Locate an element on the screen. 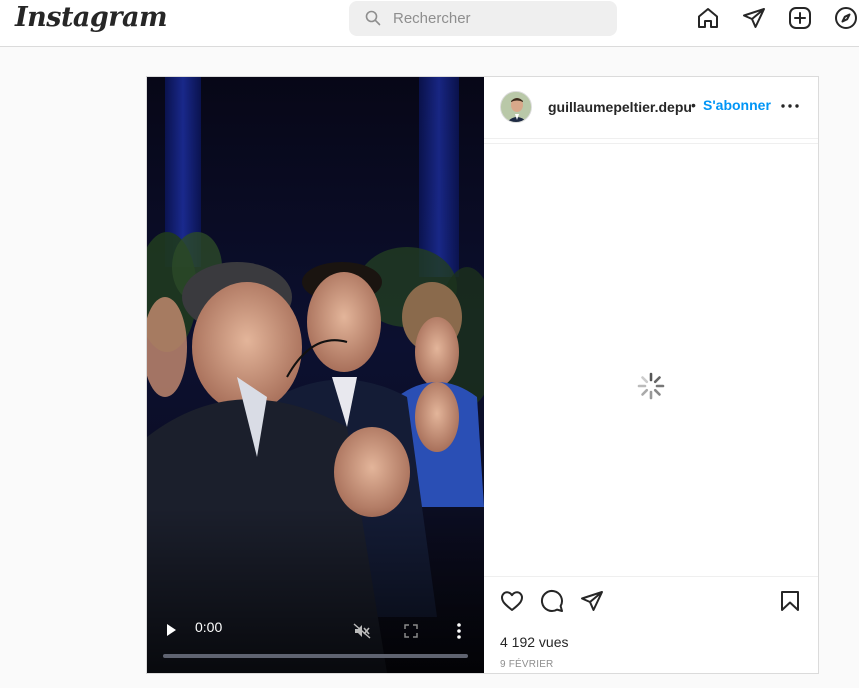 Image resolution: width=859 pixels, height=688 pixels. explore-icon is located at coordinates (846, 18).